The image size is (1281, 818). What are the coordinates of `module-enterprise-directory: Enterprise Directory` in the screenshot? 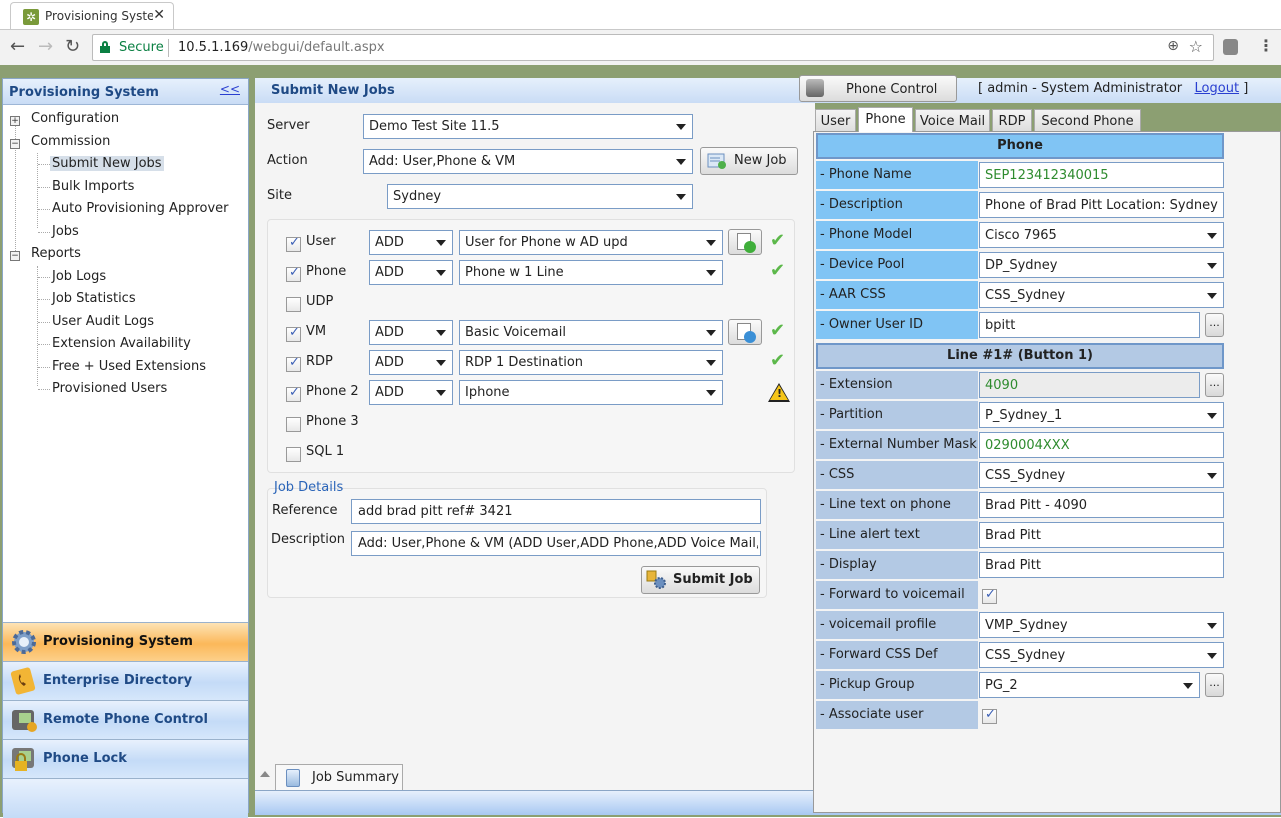 It's located at (125, 680).